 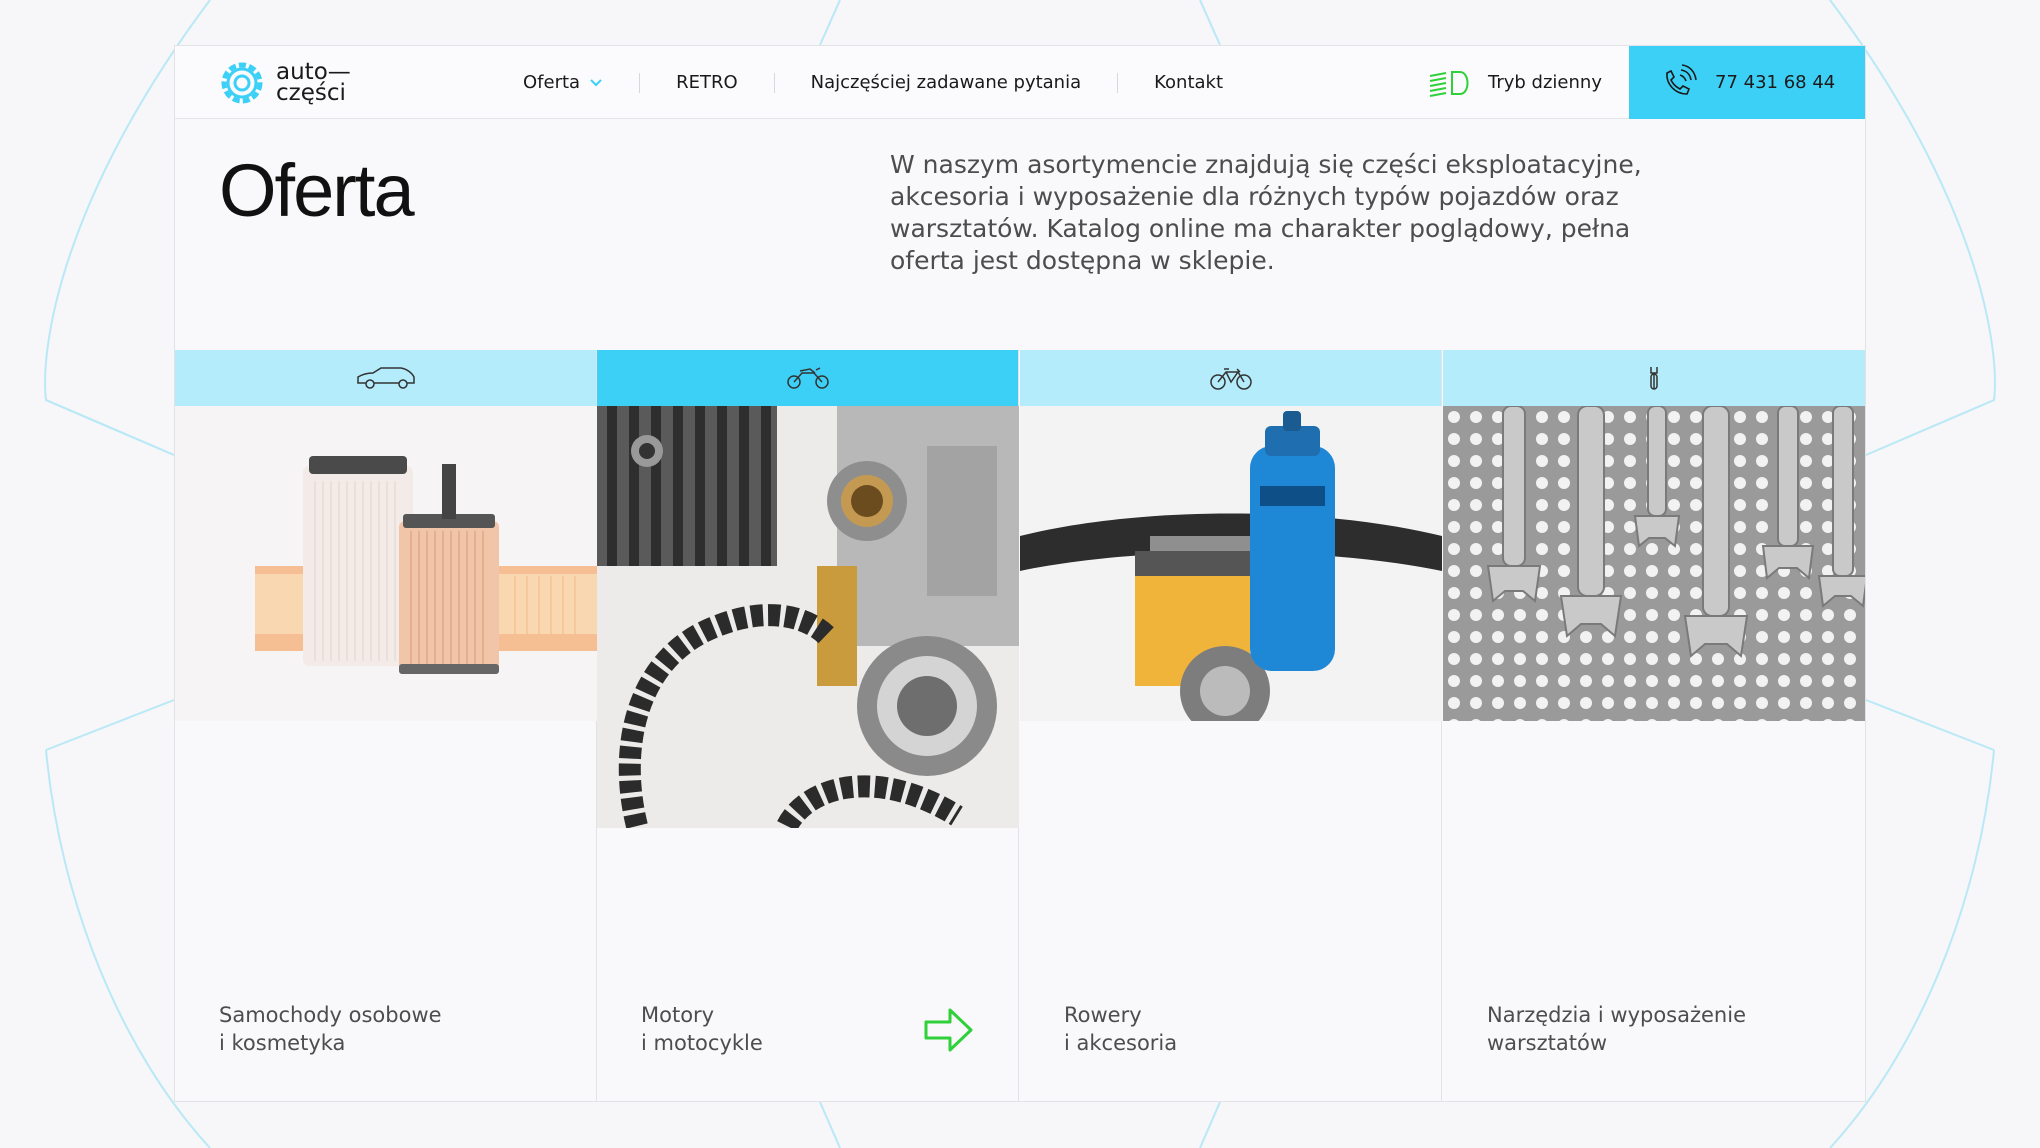 What do you see at coordinates (330, 1029) in the screenshot?
I see `card-label: Samochody osobowe i kosmetyka` at bounding box center [330, 1029].